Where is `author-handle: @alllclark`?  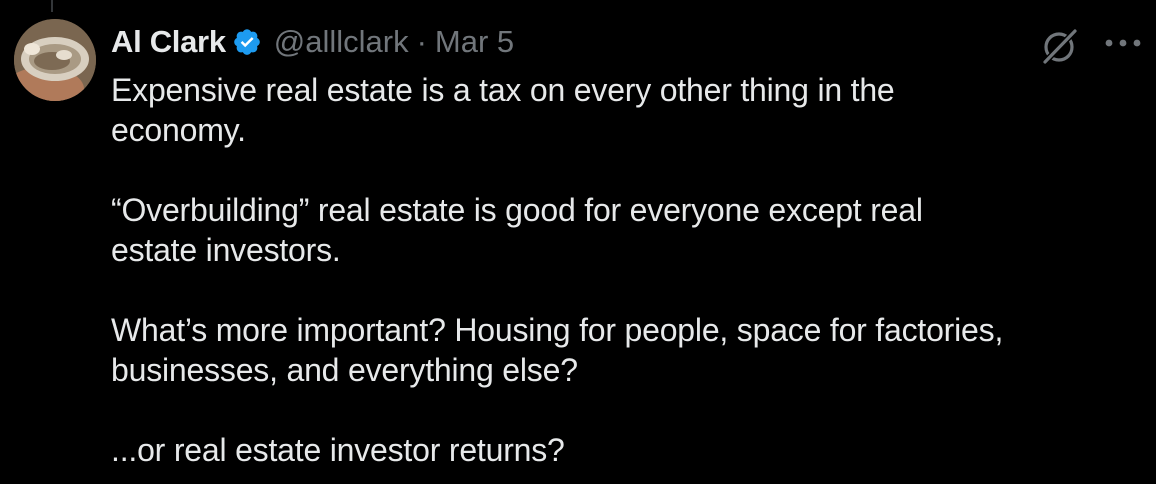 author-handle: @alllclark is located at coordinates (341, 42).